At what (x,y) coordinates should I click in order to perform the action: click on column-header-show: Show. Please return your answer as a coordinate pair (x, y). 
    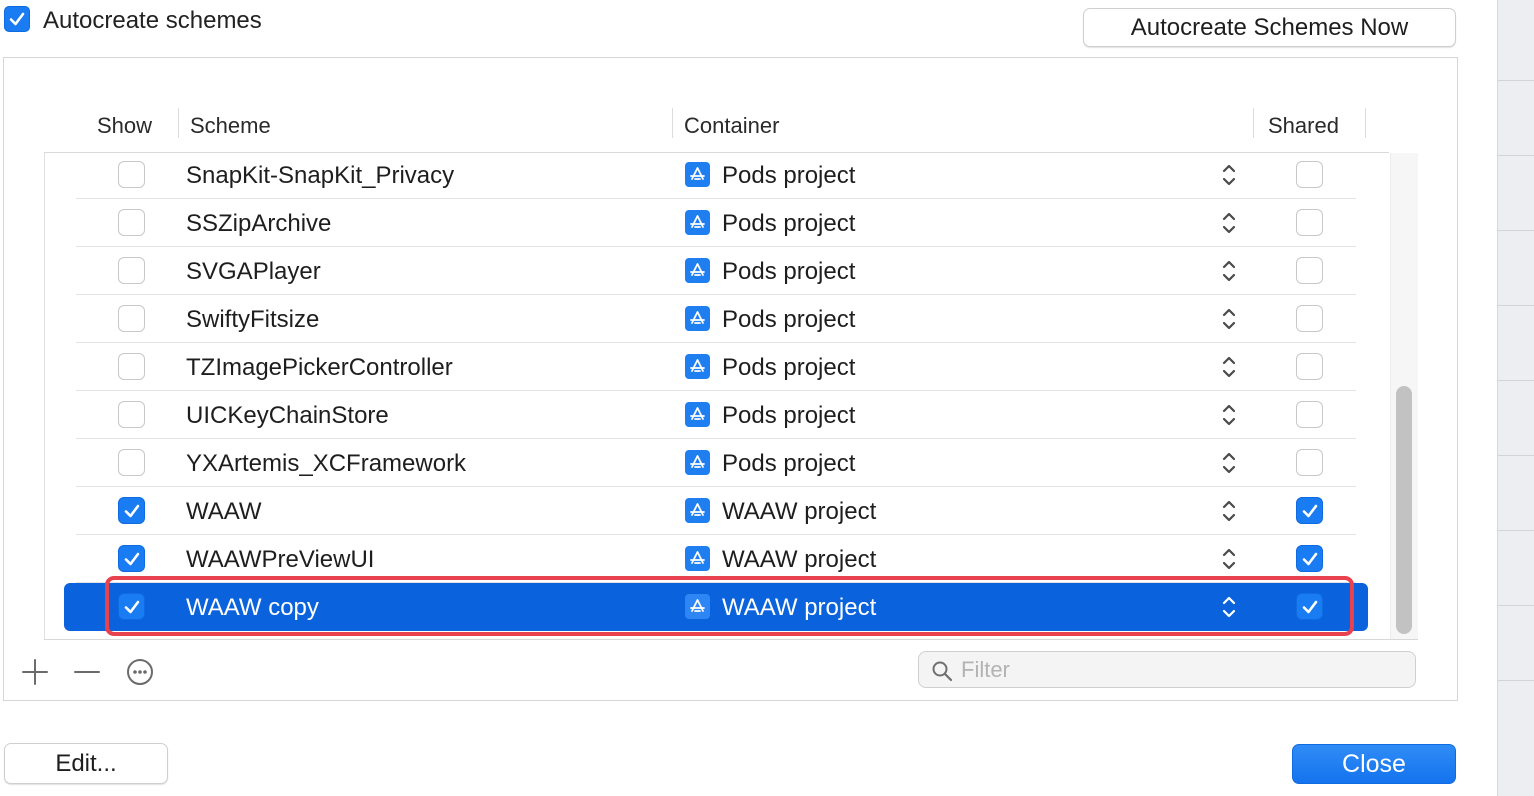
    Looking at the image, I should click on (124, 126).